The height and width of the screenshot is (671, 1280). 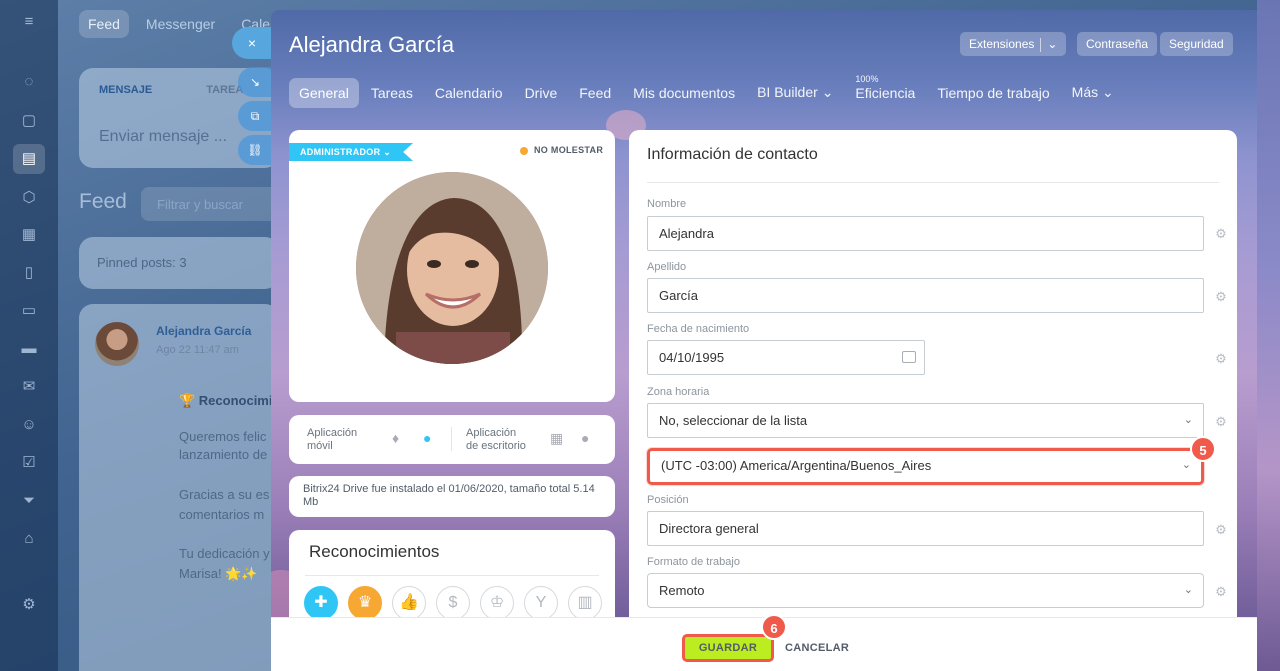 What do you see at coordinates (585, 438) in the screenshot?
I see `apple-icon: ●` at bounding box center [585, 438].